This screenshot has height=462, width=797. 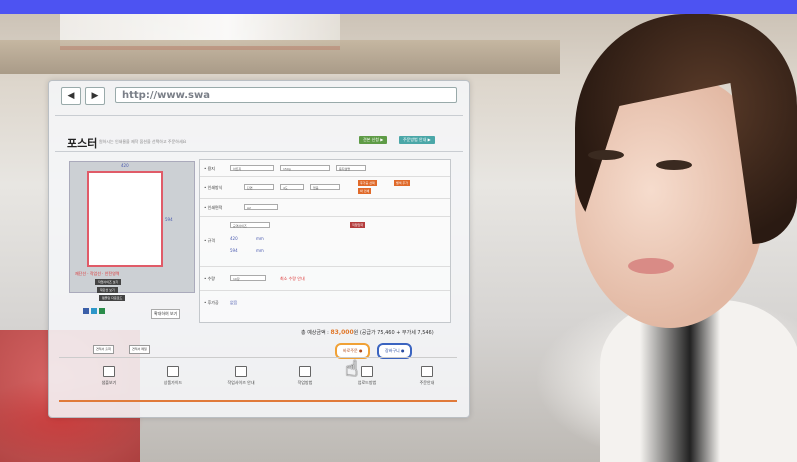 I want to click on preview-legend: 재단선 · 작업선 · 안전영역, so click(x=97, y=273).